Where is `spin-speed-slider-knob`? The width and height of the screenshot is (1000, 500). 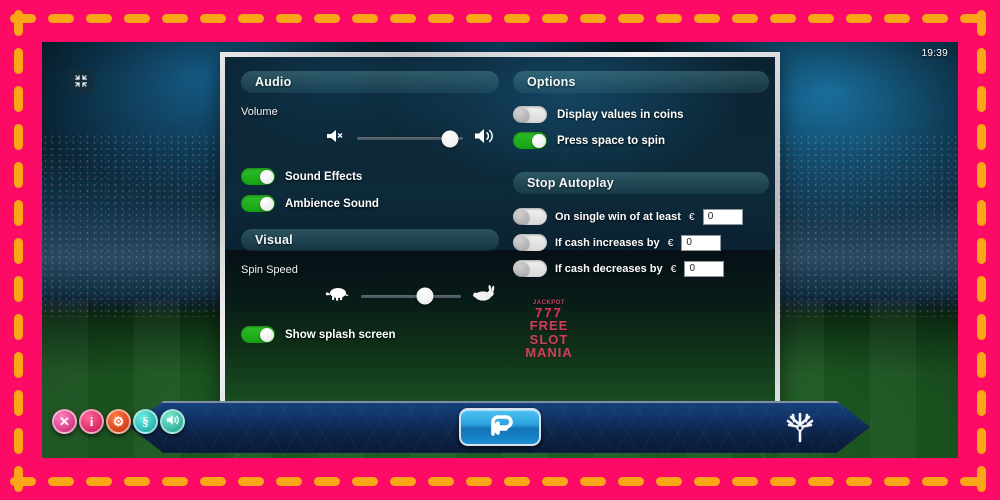 spin-speed-slider-knob is located at coordinates (425, 296).